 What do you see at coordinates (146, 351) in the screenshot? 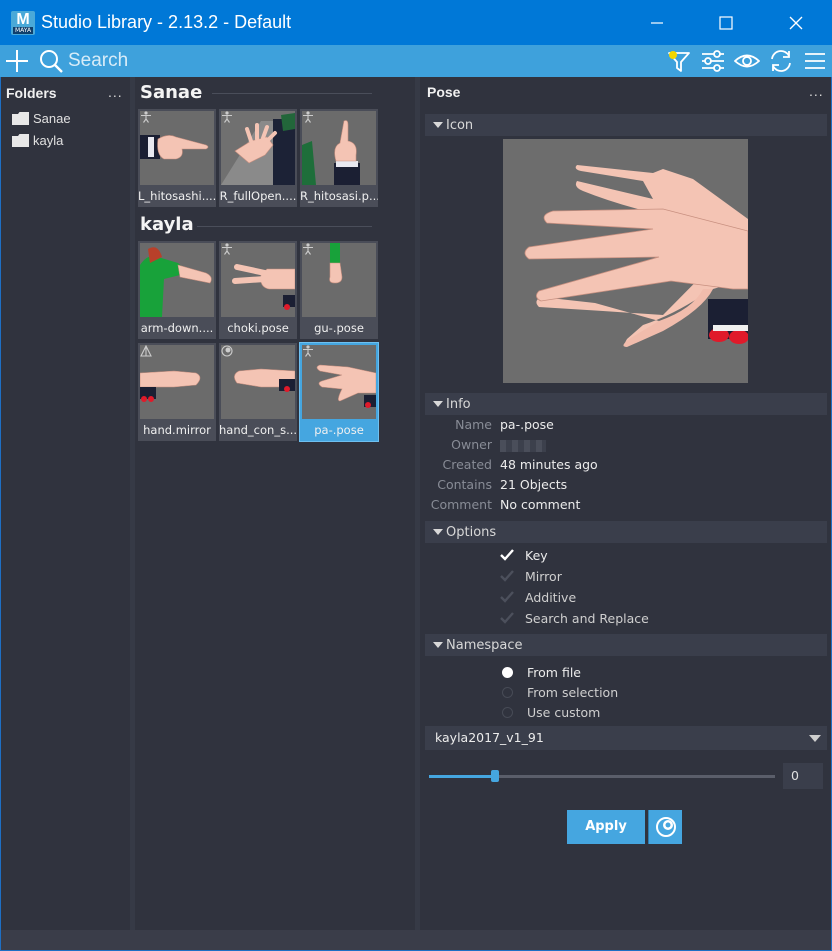
I see `mirror-icon` at bounding box center [146, 351].